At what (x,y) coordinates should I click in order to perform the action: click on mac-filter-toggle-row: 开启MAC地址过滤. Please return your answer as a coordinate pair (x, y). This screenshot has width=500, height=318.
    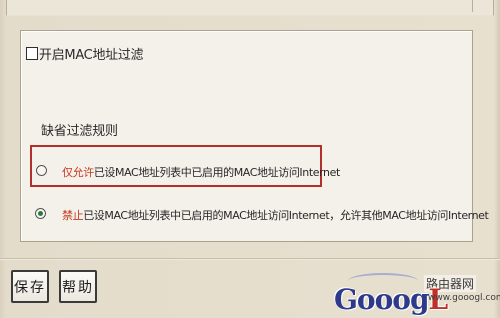
    Looking at the image, I should click on (85, 53).